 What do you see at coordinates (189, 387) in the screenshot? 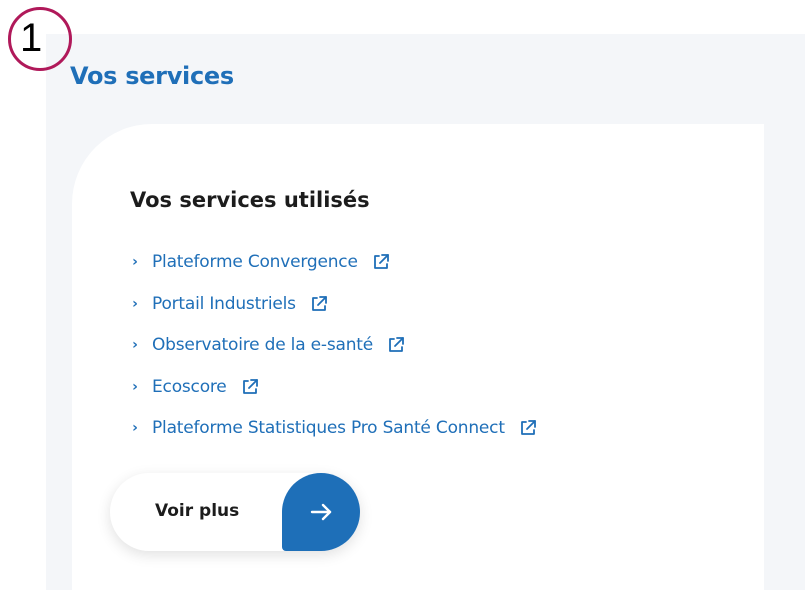
I see `service-link-ecoscore: Ecoscore` at bounding box center [189, 387].